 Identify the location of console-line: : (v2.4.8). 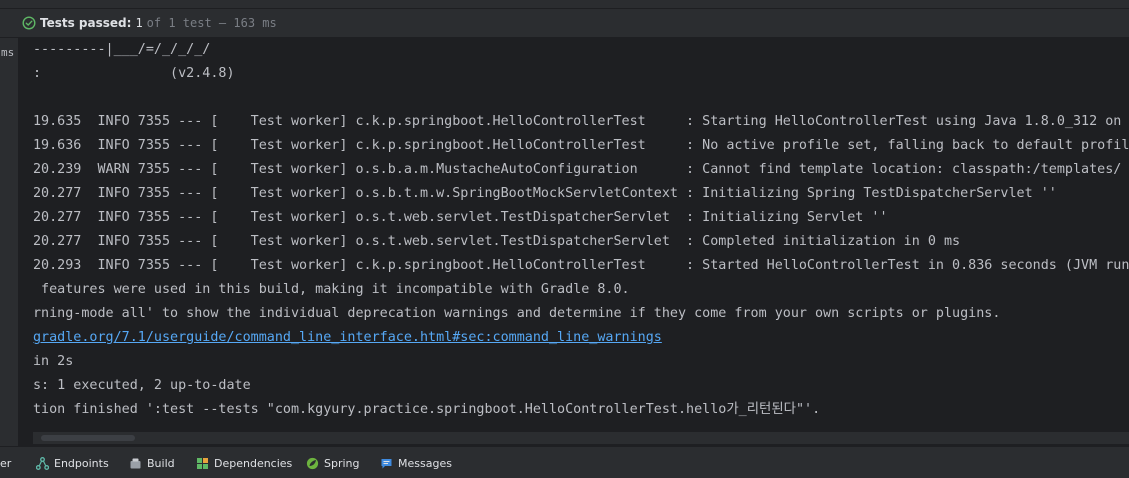
(134, 73).